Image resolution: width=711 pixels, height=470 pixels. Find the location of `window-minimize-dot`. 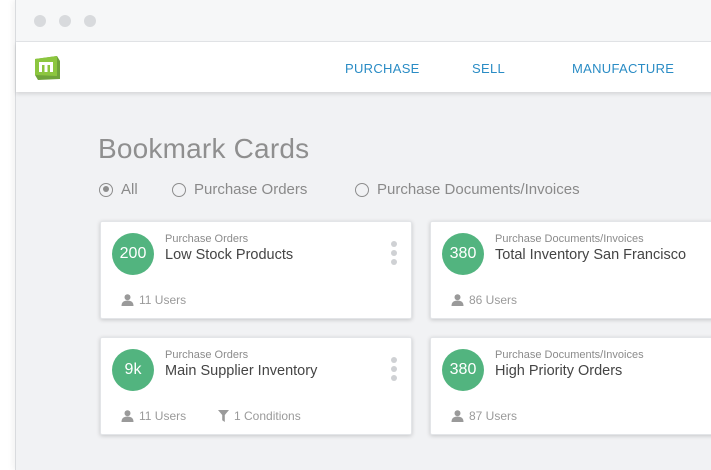

window-minimize-dot is located at coordinates (65, 21).